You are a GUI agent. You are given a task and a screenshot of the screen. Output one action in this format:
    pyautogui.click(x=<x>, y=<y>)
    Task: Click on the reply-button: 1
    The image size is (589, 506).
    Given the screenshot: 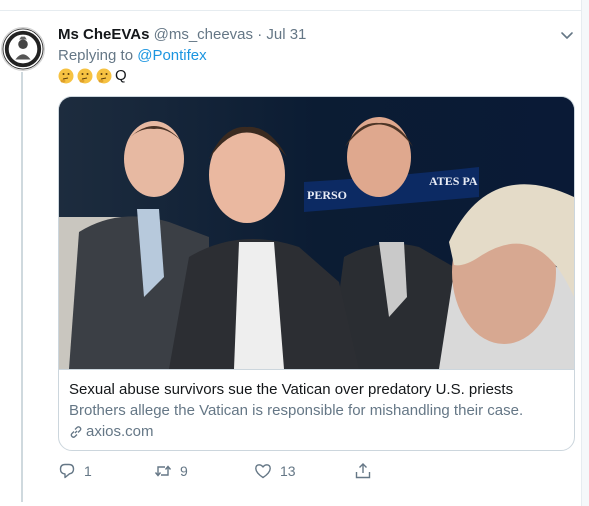 What is the action you would take?
    pyautogui.click(x=75, y=471)
    